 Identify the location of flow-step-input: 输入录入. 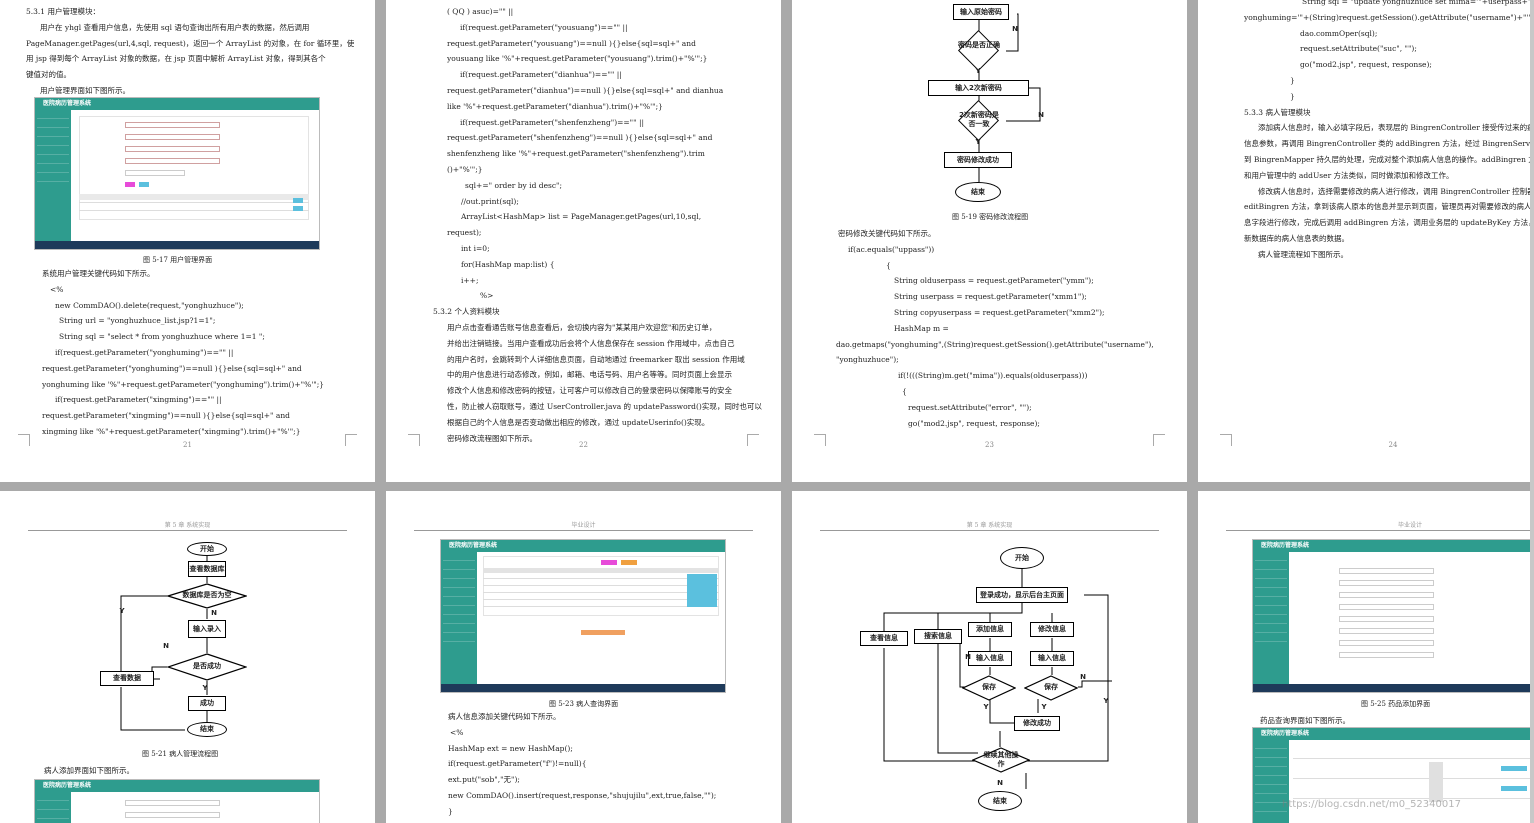
(207, 629).